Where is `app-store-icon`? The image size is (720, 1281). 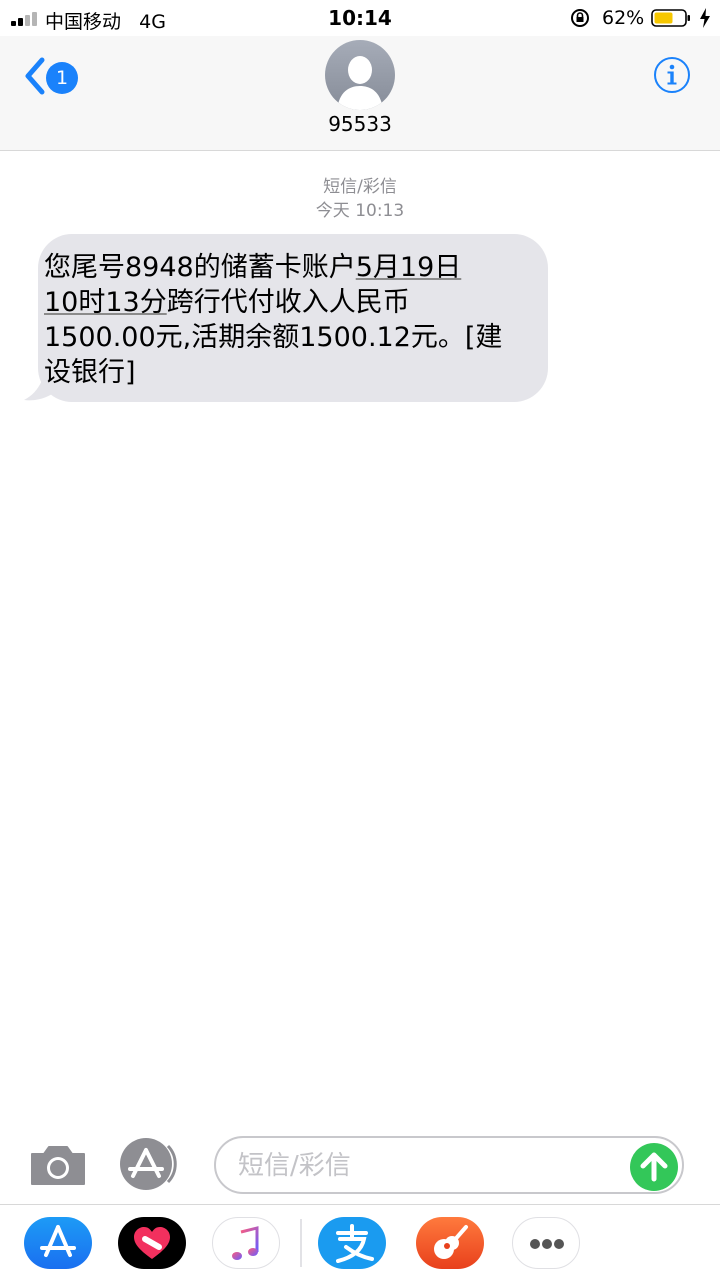 app-store-icon is located at coordinates (152, 1164).